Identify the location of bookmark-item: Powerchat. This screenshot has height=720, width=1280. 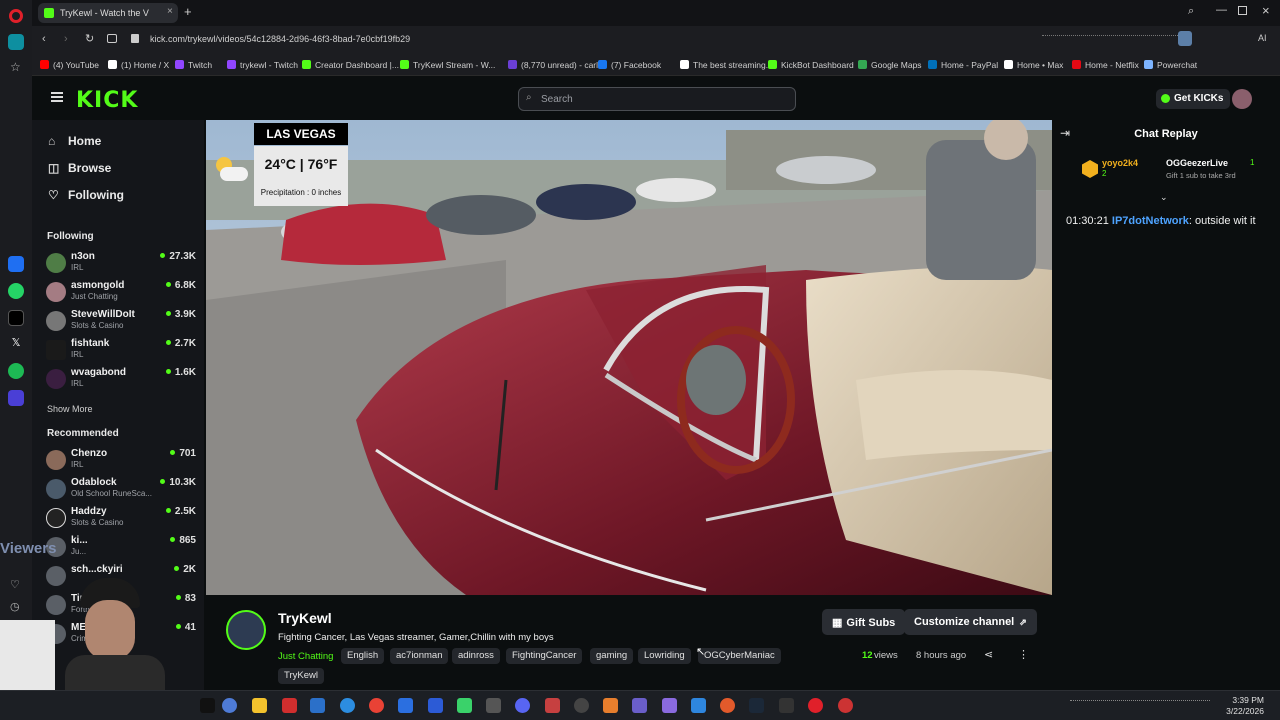
(1170, 65).